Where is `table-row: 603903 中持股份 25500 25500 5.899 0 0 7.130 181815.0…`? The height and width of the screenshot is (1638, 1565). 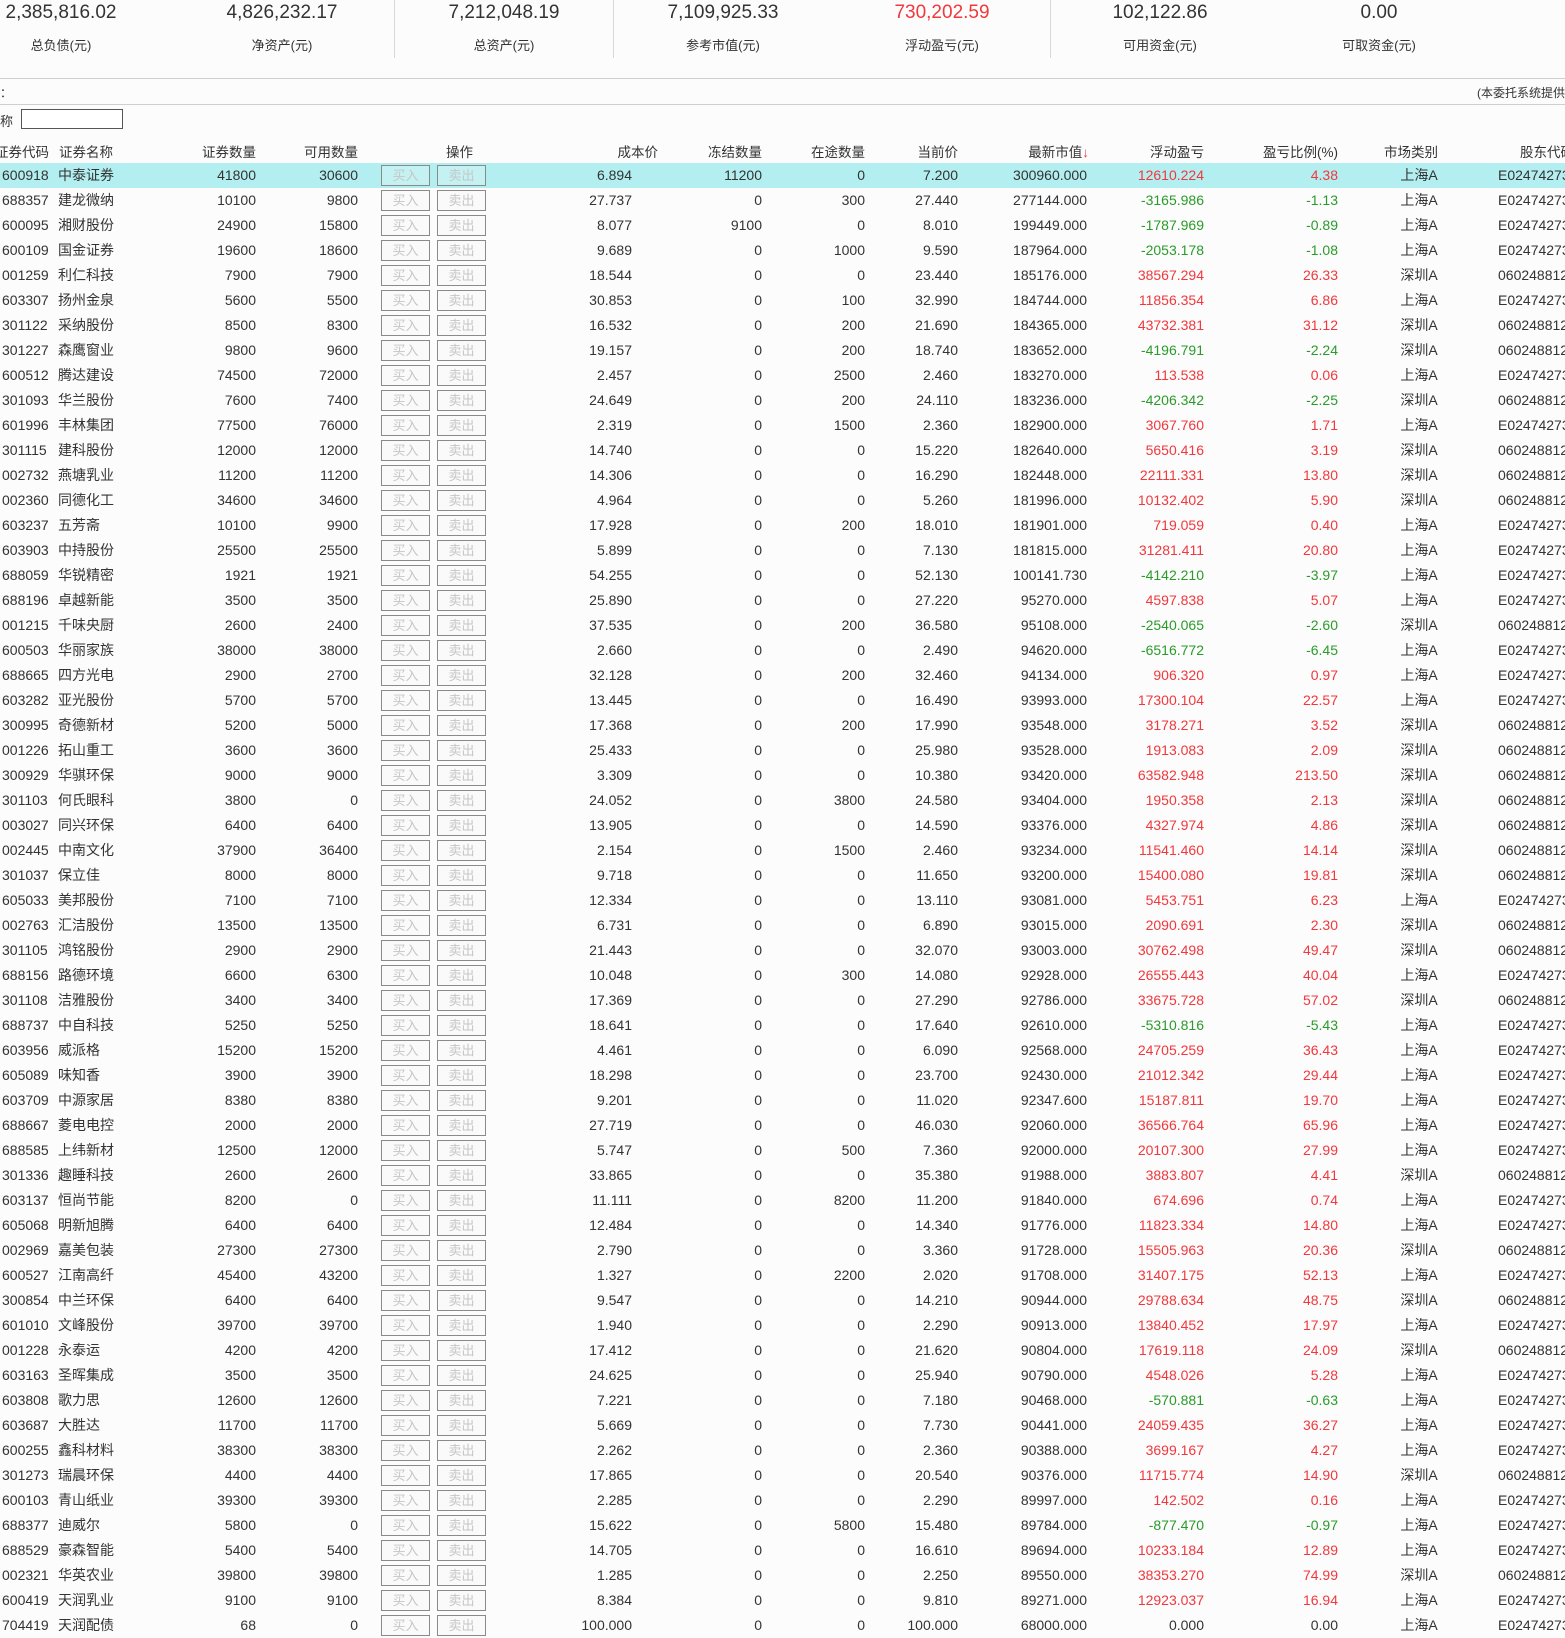 table-row: 603903 中持股份 25500 25500 5.899 0 0 7.130 181815.0… is located at coordinates (782, 550).